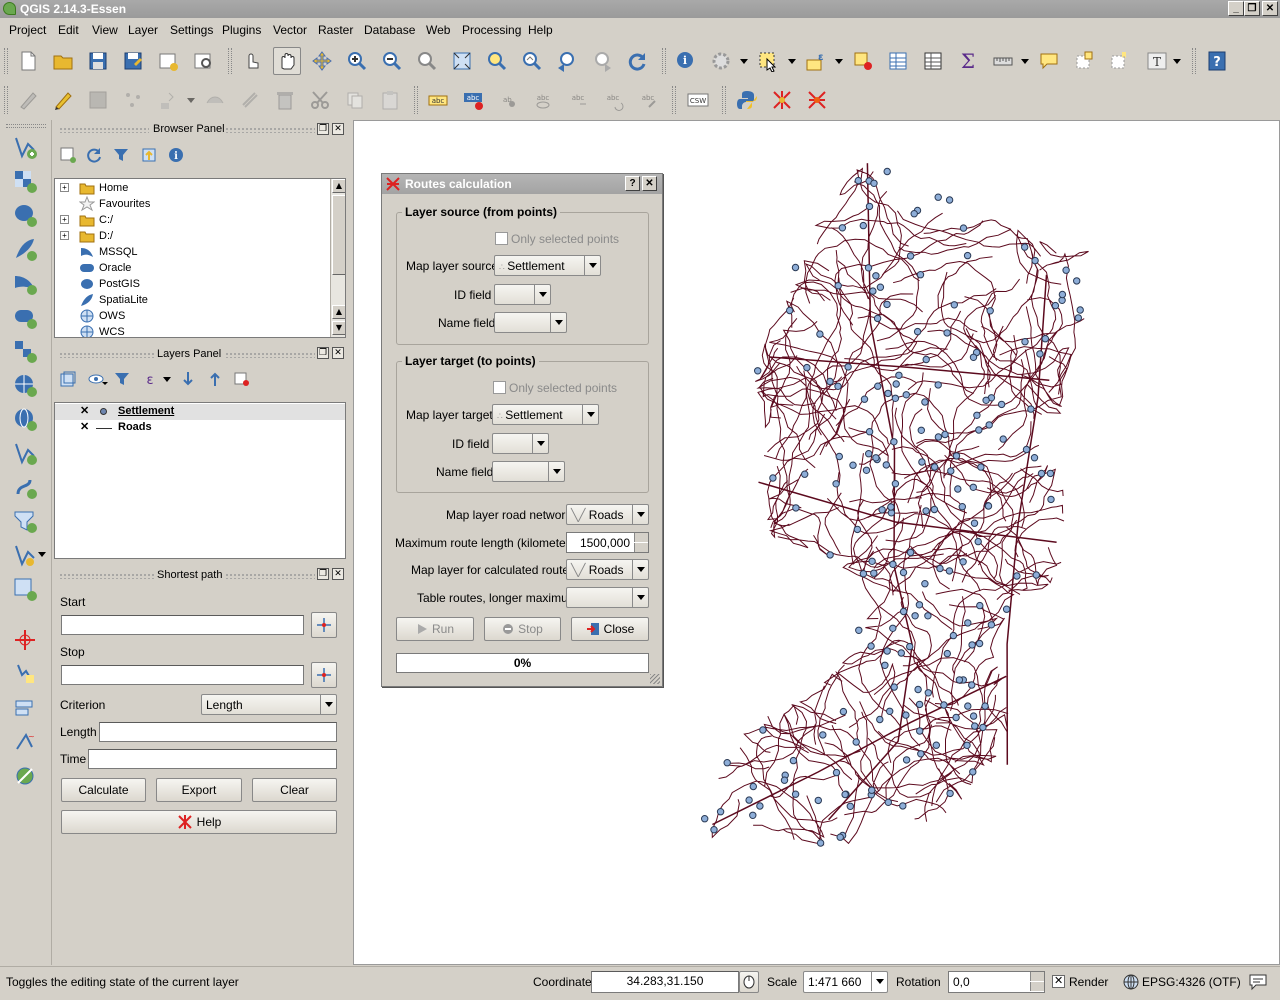 This screenshot has width=1280, height=1000. What do you see at coordinates (25, 453) in the screenshot?
I see `add-wfs-layer-icon` at bounding box center [25, 453].